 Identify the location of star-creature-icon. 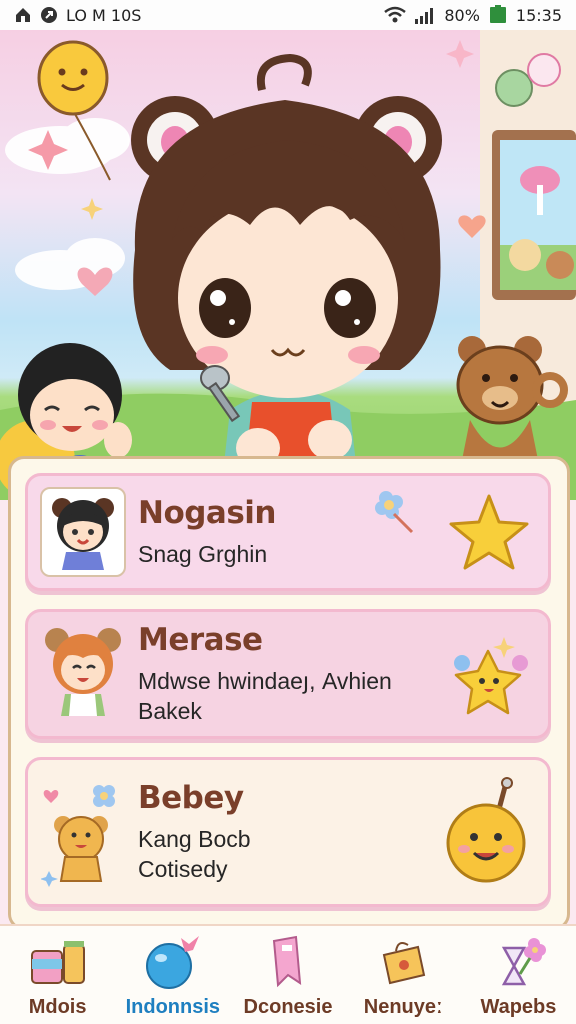
(489, 674).